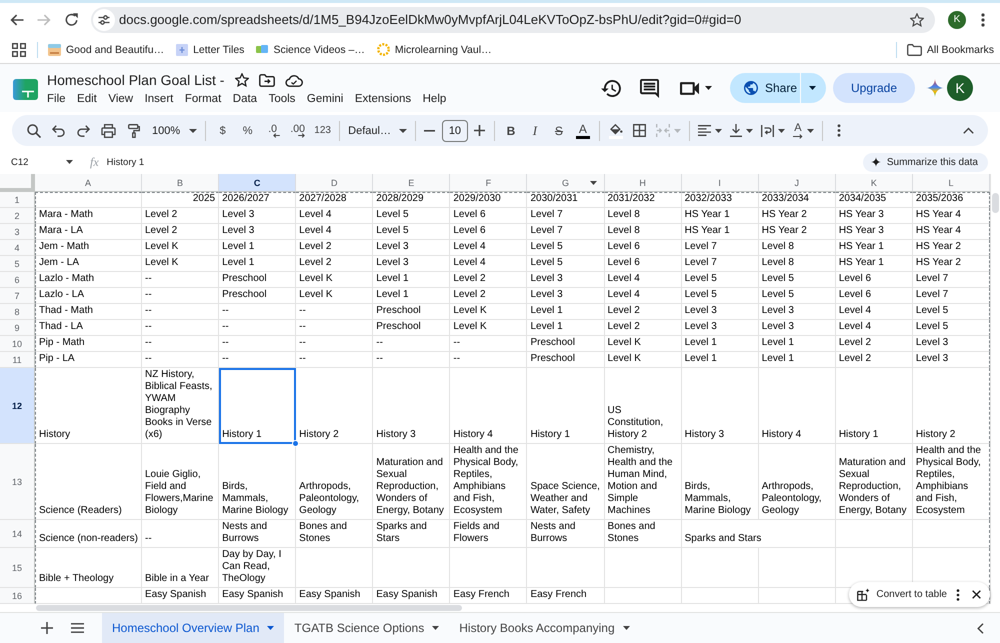  I want to click on fill-handle-icon, so click(296, 443).